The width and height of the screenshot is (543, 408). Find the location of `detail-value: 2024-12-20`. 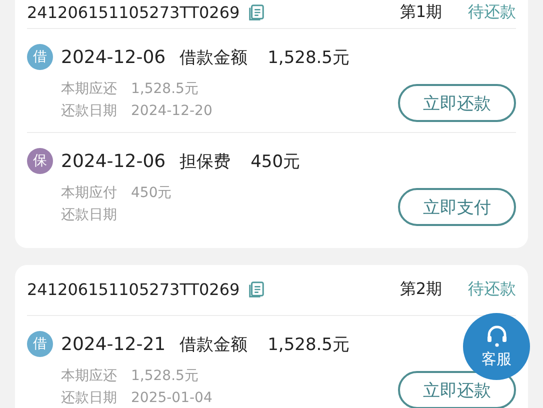

detail-value: 2024-12-20 is located at coordinates (171, 111).